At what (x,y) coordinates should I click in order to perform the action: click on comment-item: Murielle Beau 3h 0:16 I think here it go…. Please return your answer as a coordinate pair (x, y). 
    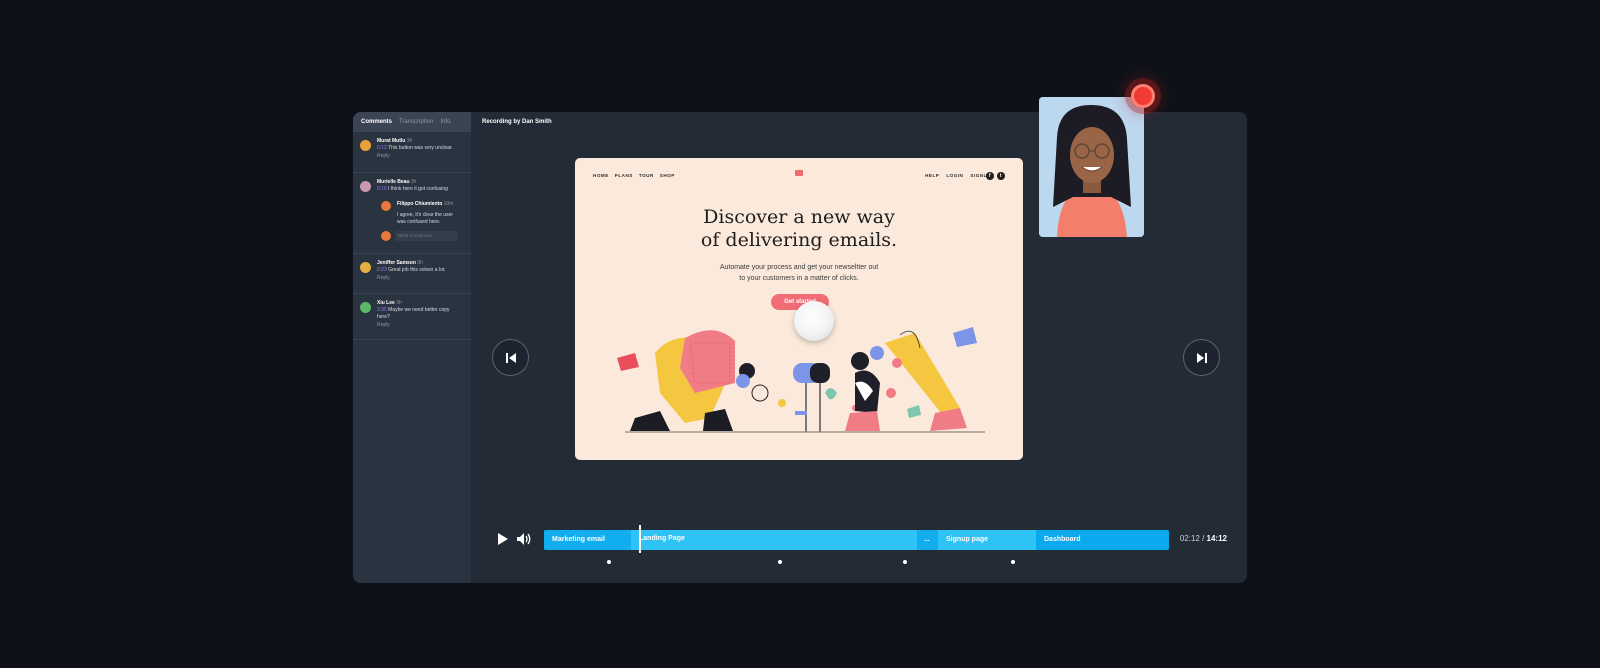
    Looking at the image, I should click on (412, 213).